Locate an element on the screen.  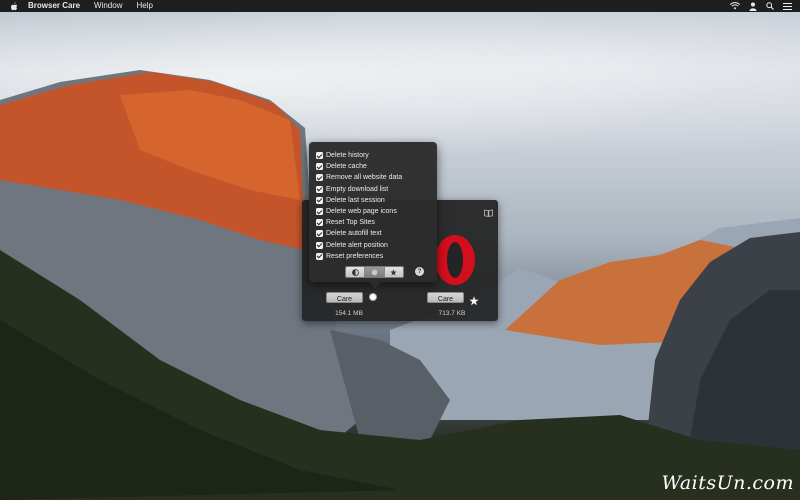
segment-circle is located at coordinates (375, 272).